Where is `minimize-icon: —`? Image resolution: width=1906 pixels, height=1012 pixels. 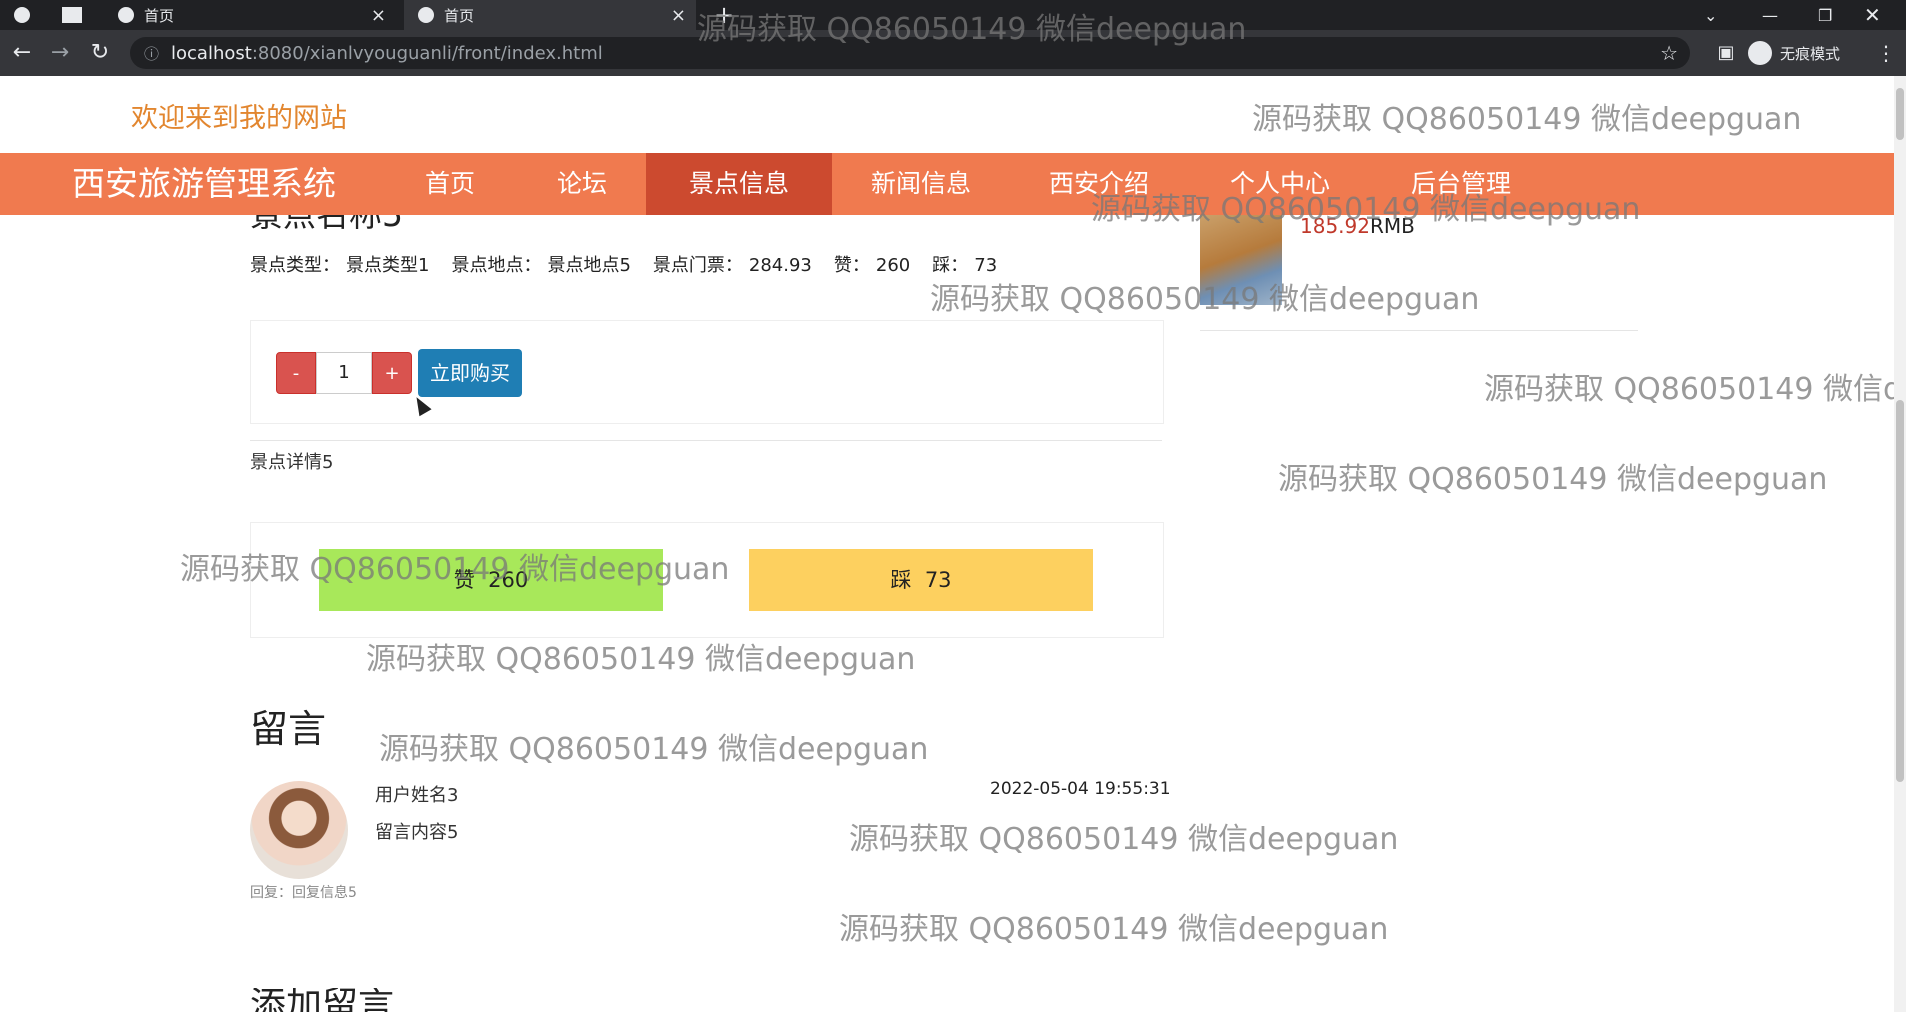
minimize-icon: — is located at coordinates (1770, 15).